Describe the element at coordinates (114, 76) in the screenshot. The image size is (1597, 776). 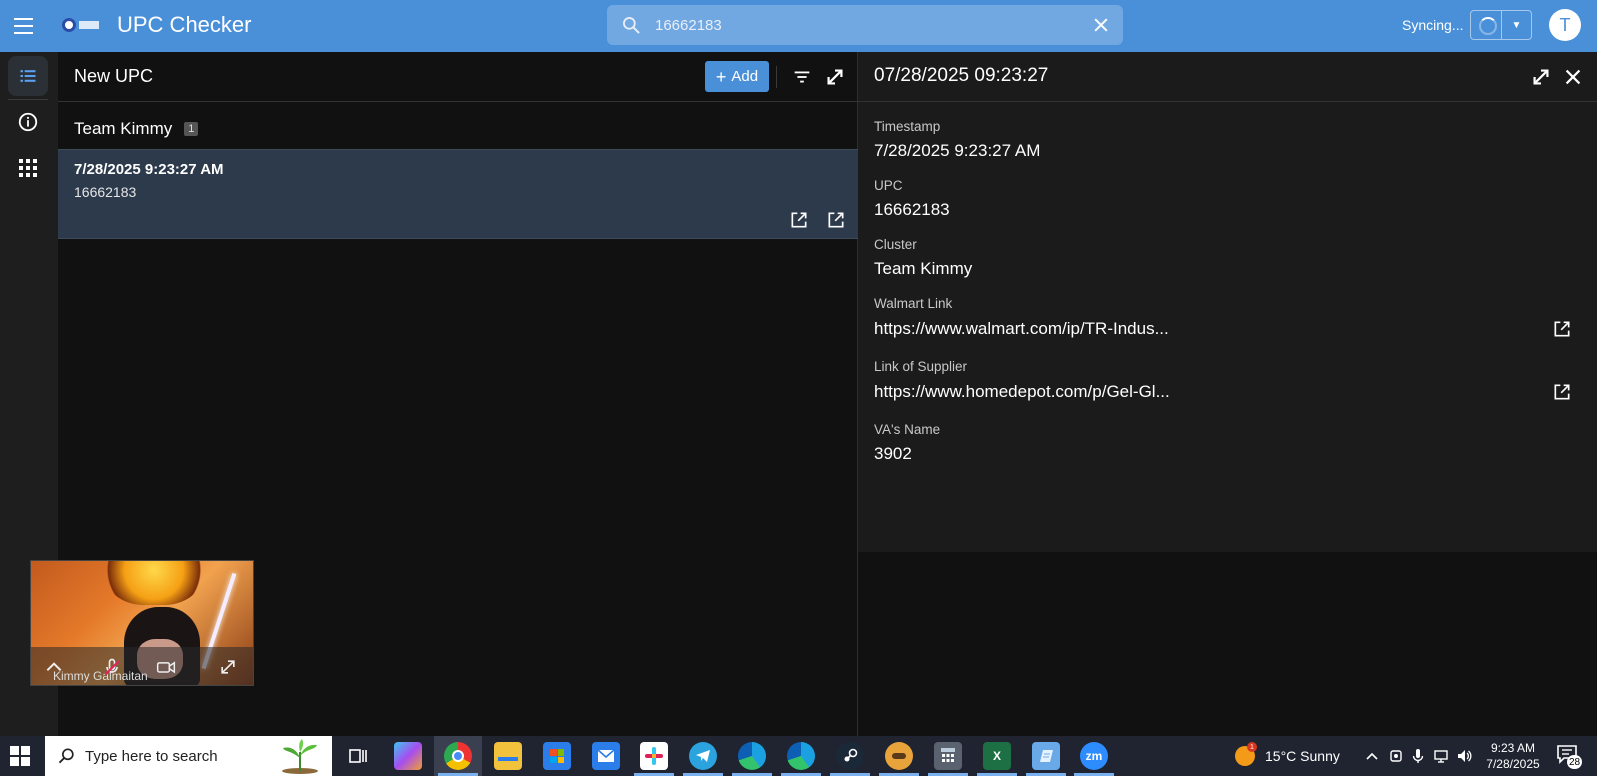
I see `list-title: New UPC` at that location.